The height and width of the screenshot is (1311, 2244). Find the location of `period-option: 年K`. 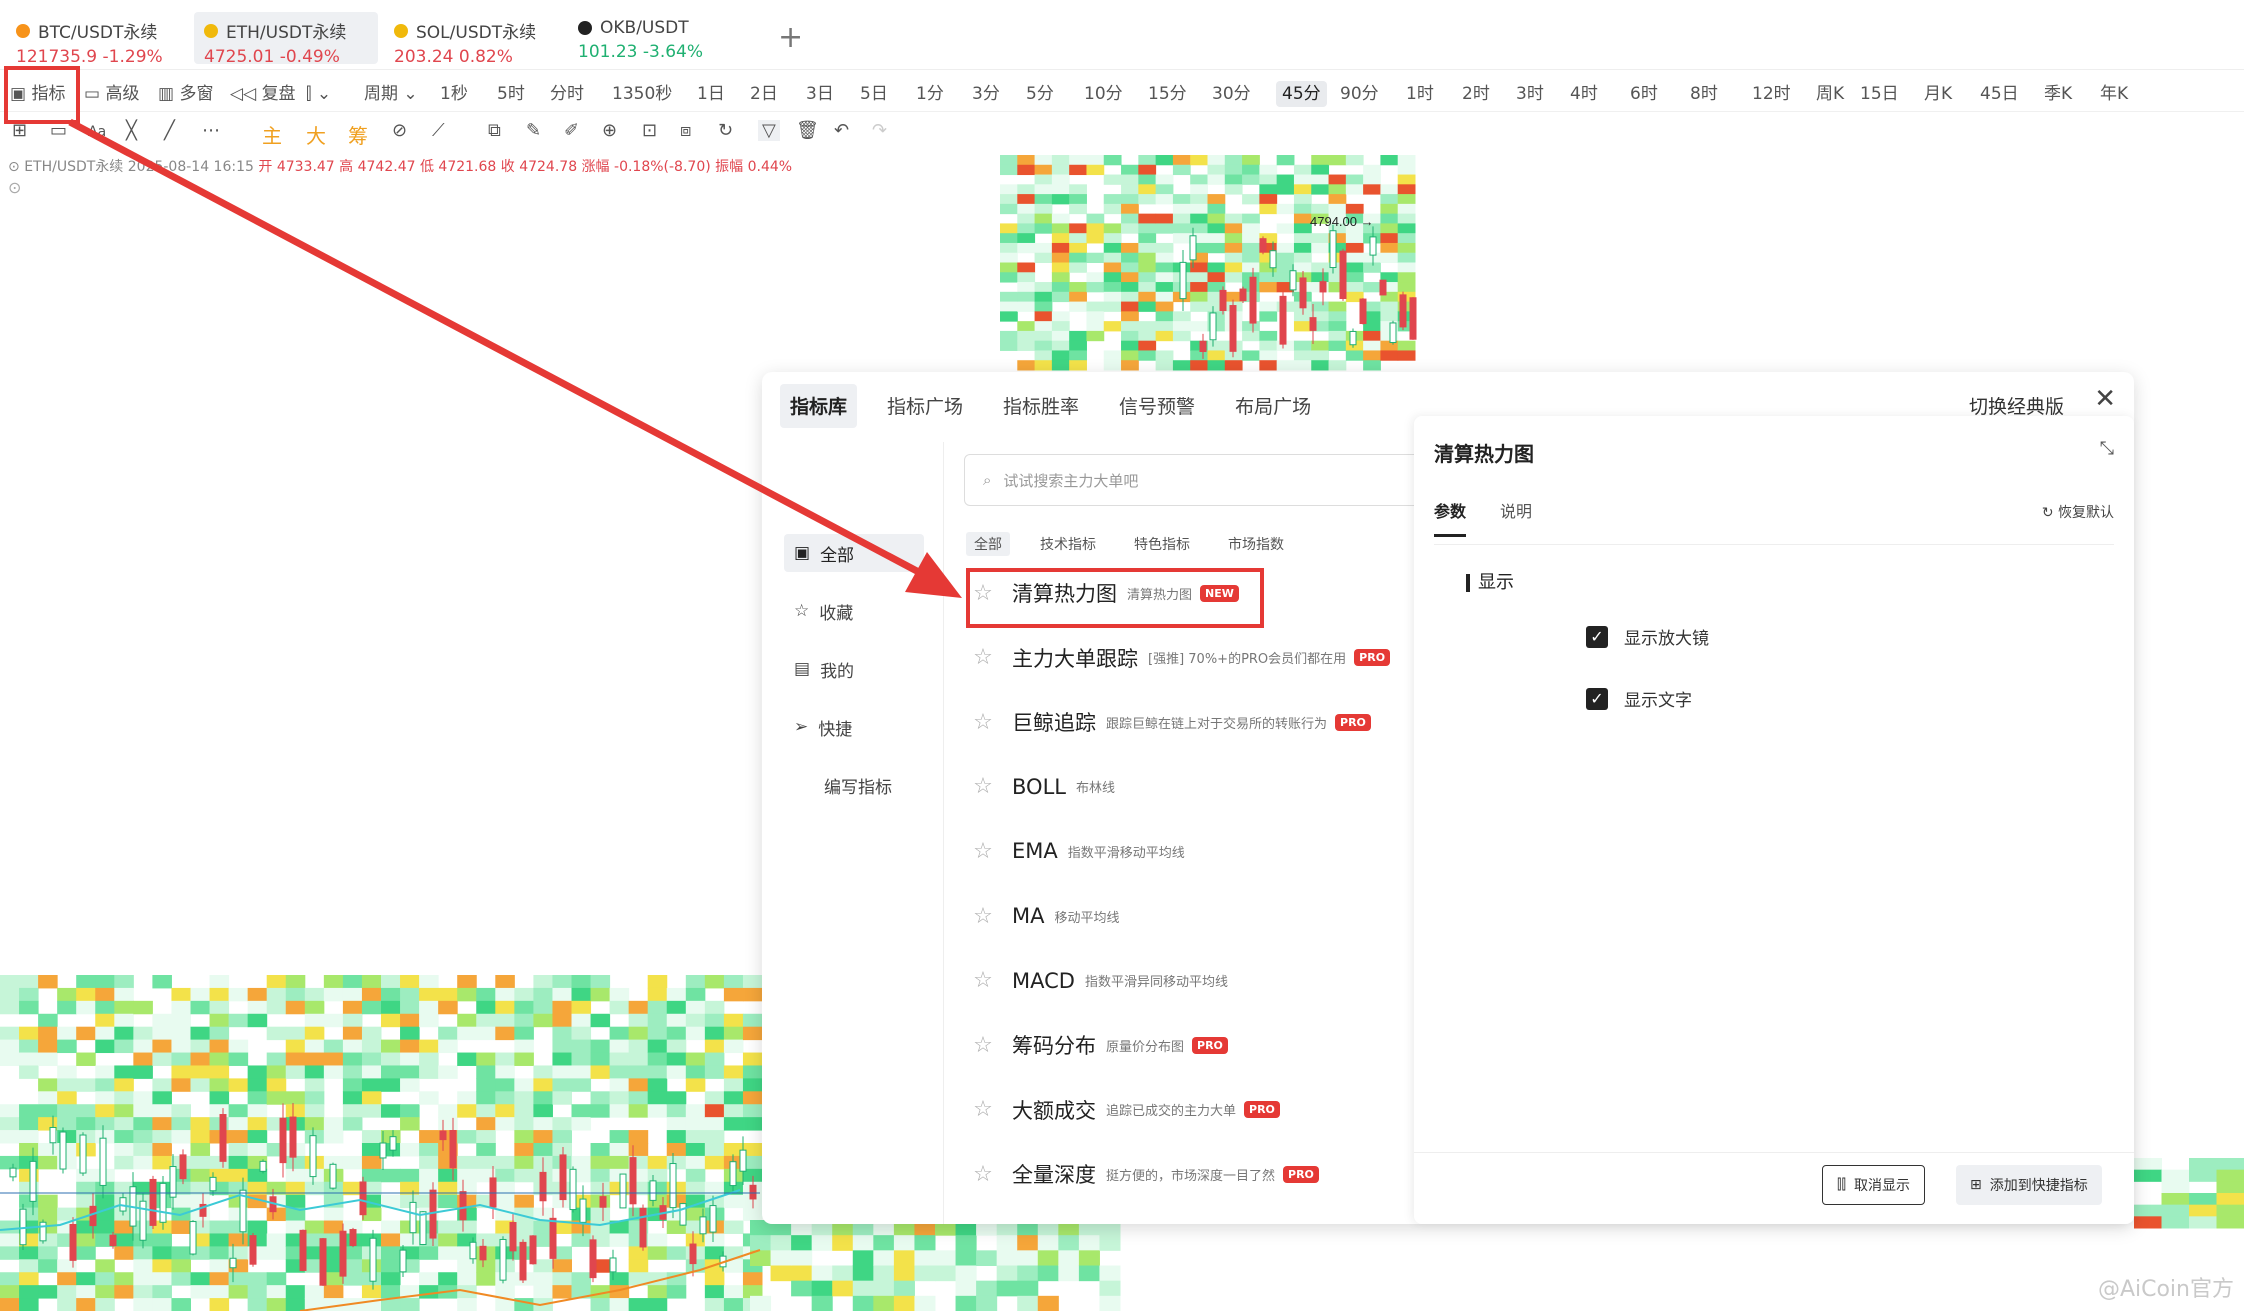

period-option: 年K is located at coordinates (2114, 94).